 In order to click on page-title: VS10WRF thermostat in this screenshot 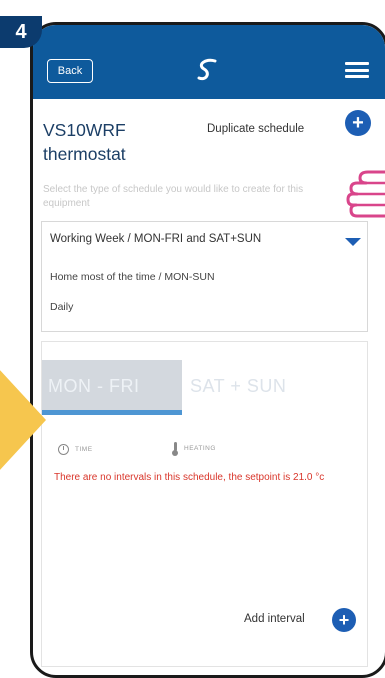, I will do `click(123, 142)`.